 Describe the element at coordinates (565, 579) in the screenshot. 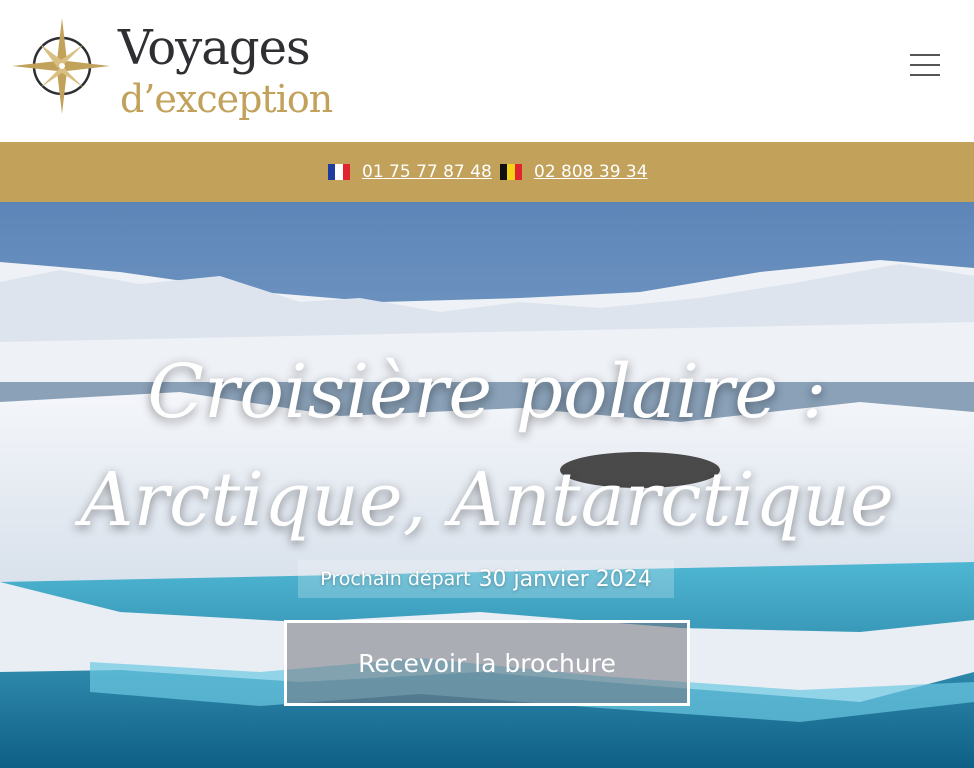

I see `next-departure-date: 30 janvier 2024` at that location.